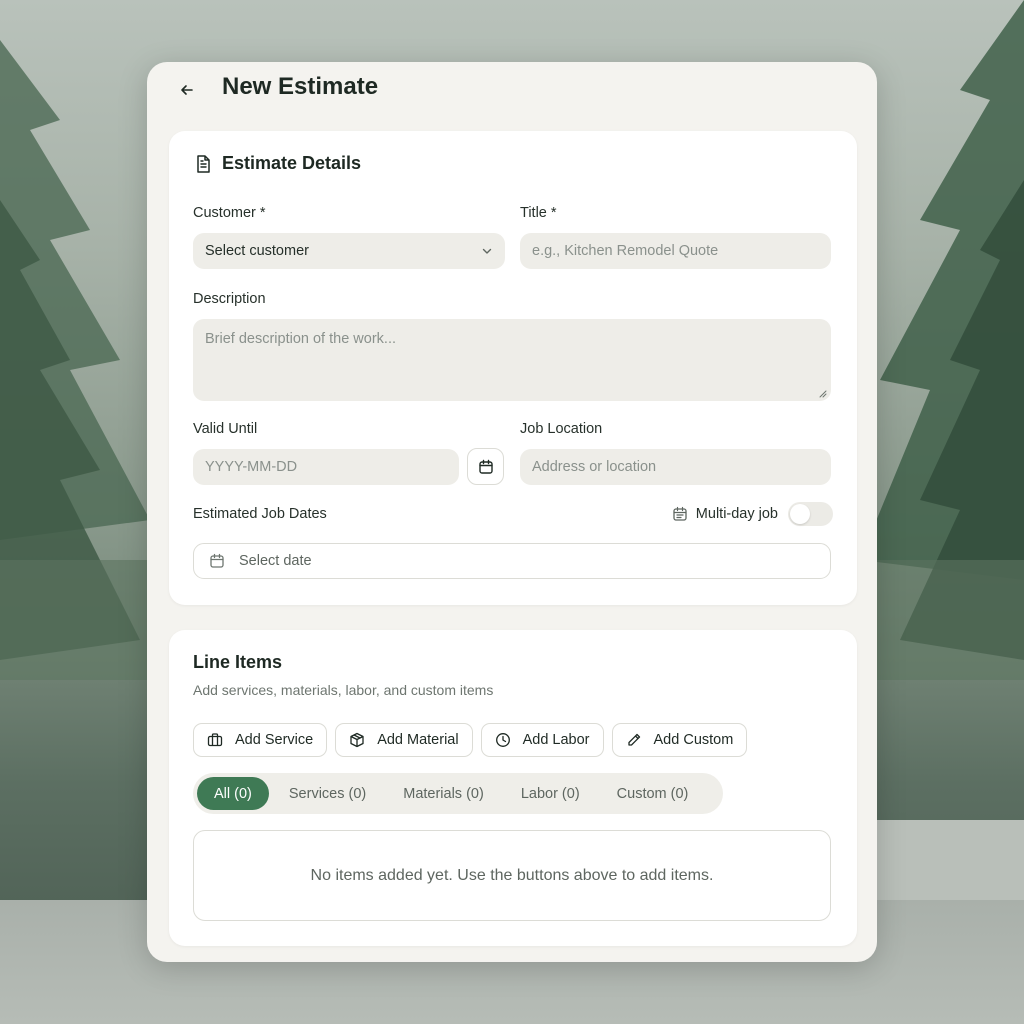 This screenshot has height=1024, width=1024. What do you see at coordinates (822, 393) in the screenshot?
I see `resize-grip-icon` at bounding box center [822, 393].